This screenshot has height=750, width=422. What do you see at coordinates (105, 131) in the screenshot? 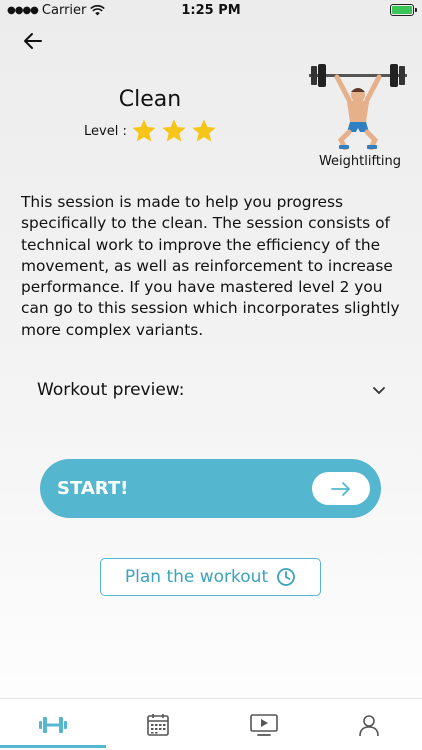
I see `level-label: Level :` at bounding box center [105, 131].